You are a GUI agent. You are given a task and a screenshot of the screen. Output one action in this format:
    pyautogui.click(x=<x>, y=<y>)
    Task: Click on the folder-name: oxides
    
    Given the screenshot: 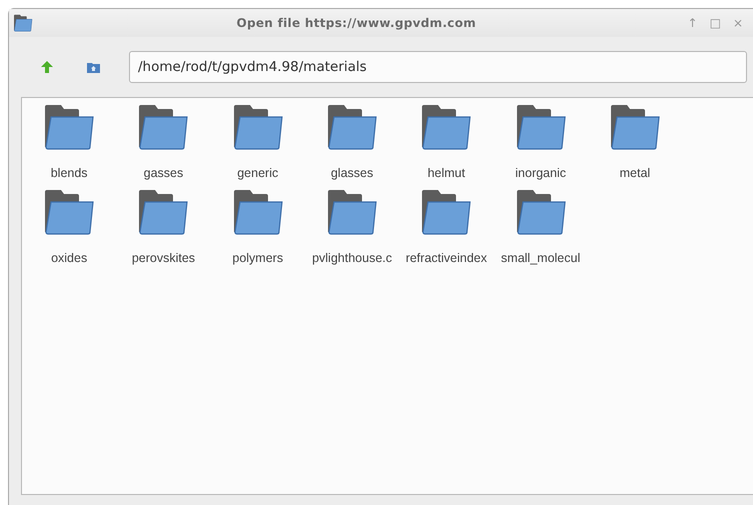 What is the action you would take?
    pyautogui.click(x=69, y=258)
    